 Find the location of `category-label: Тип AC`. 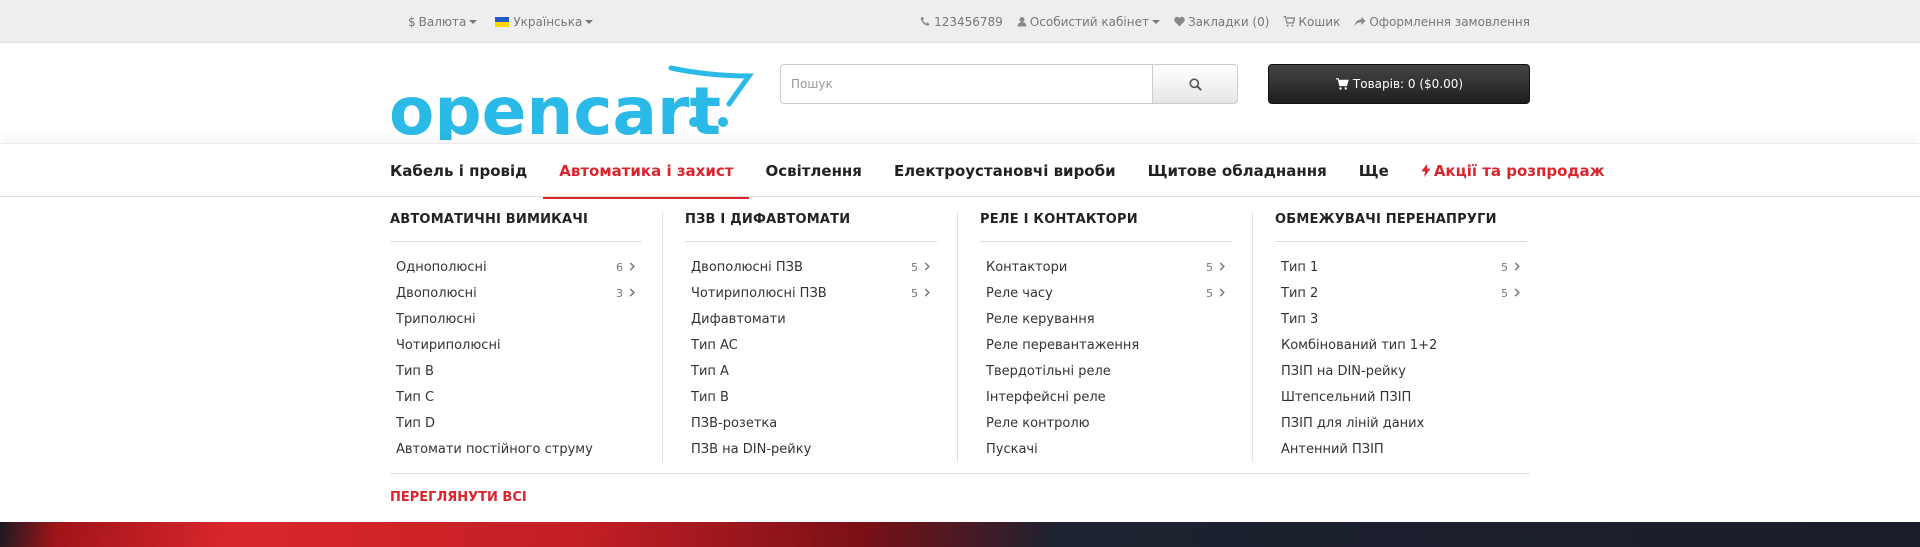

category-label: Тип AC is located at coordinates (714, 345).